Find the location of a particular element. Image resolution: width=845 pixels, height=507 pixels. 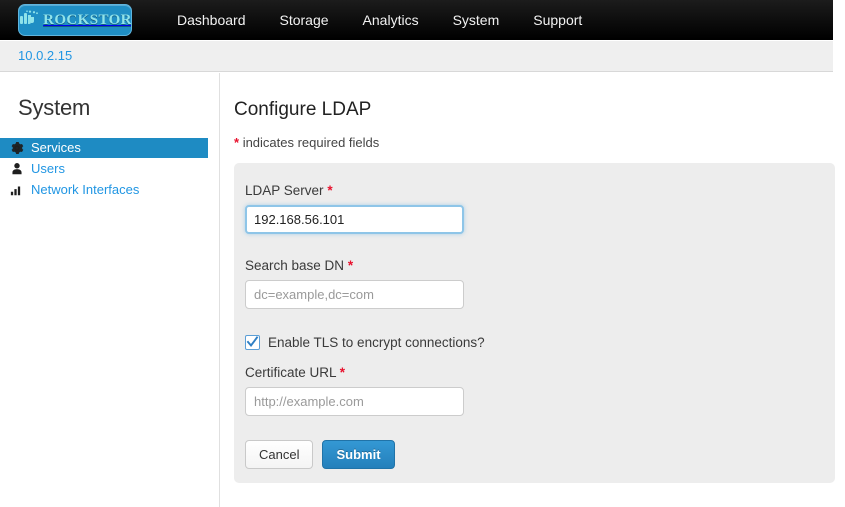

cancel-button: Cancel is located at coordinates (279, 454).